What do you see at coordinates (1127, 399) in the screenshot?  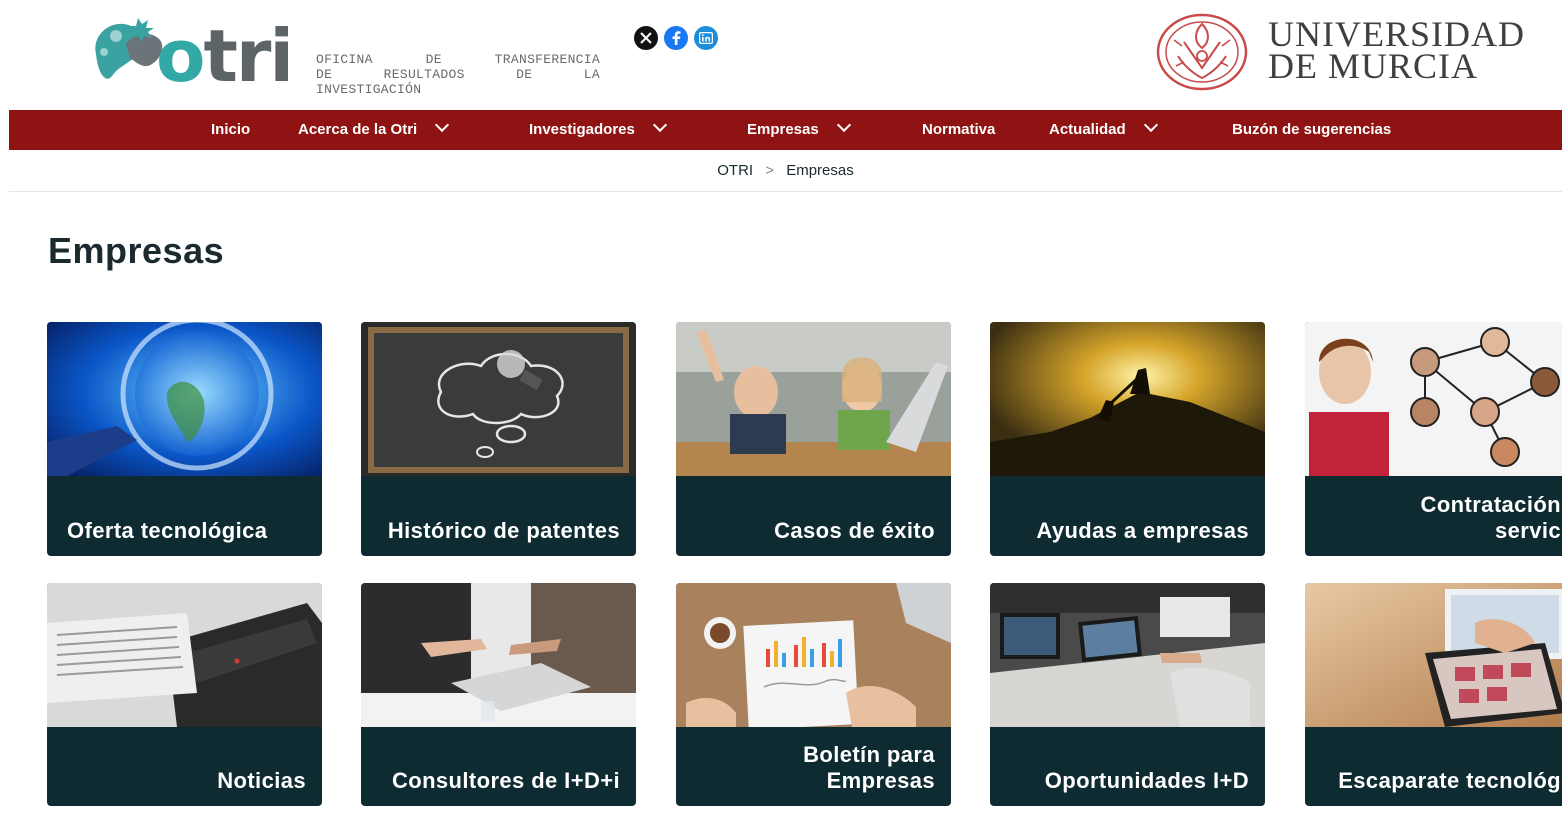 I see `climbers-sunset-photo` at bounding box center [1127, 399].